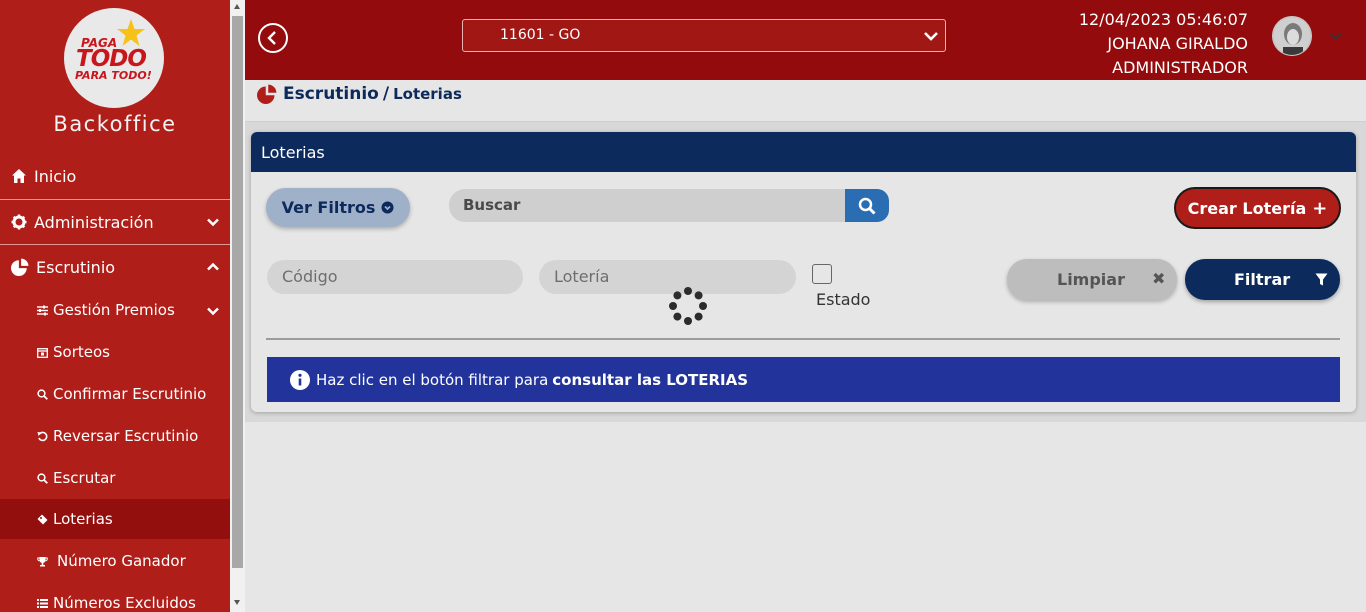 This screenshot has width=1366, height=612. I want to click on view-filters-button: Ver Filtros, so click(338, 207).